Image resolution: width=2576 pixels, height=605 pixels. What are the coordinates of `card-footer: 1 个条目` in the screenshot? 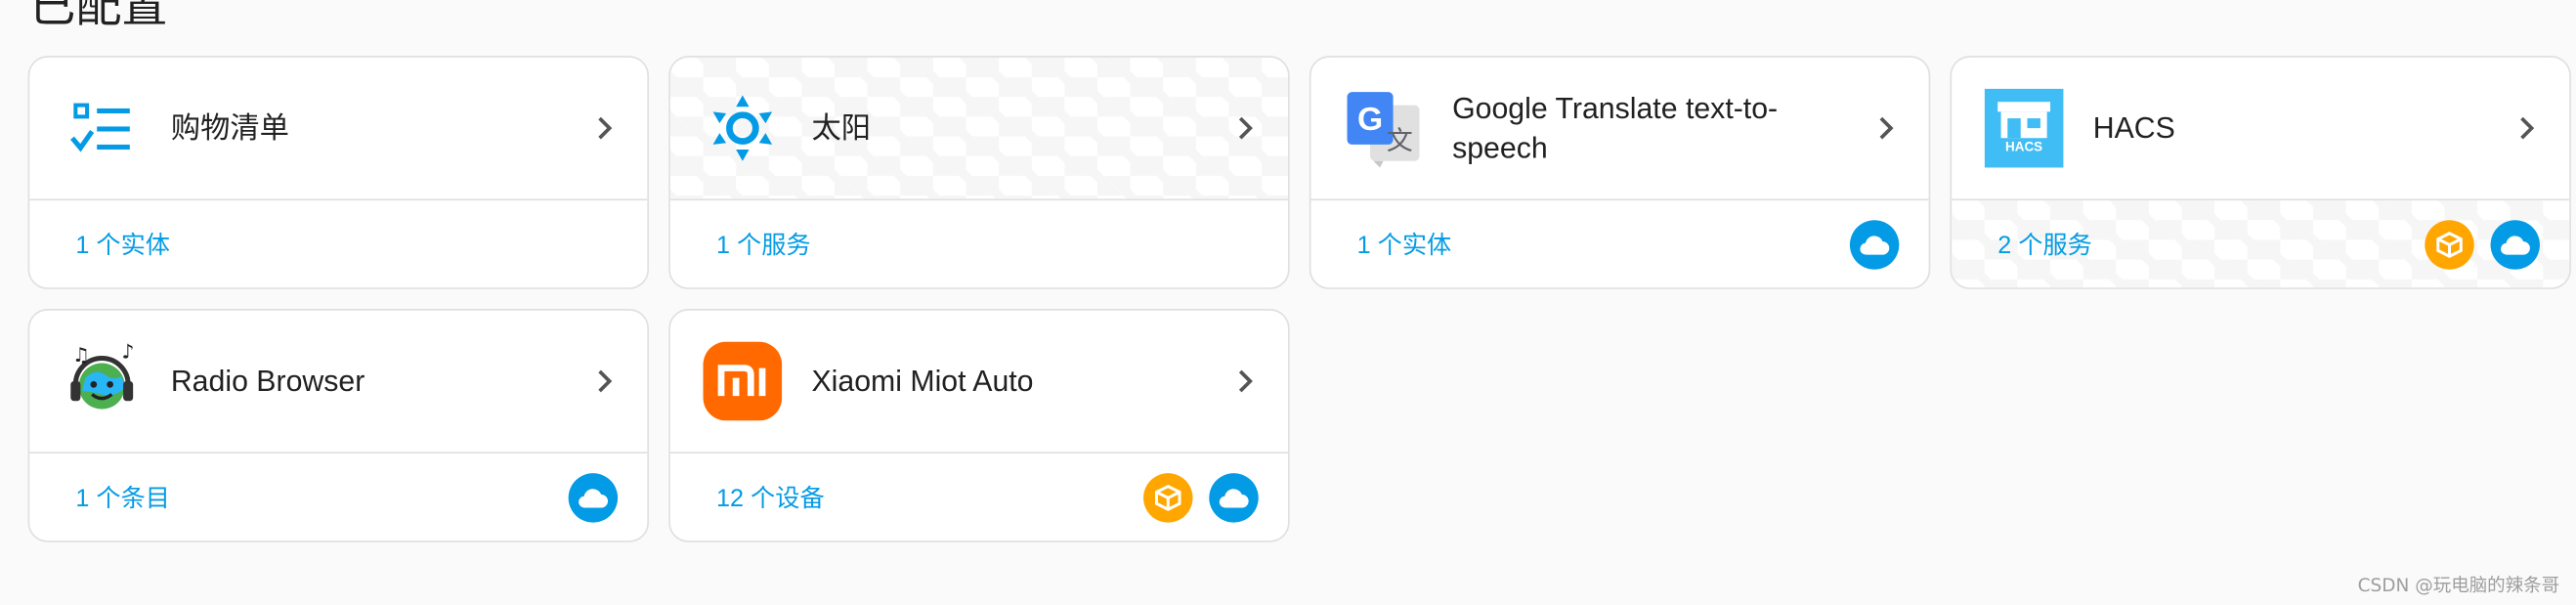 It's located at (338, 497).